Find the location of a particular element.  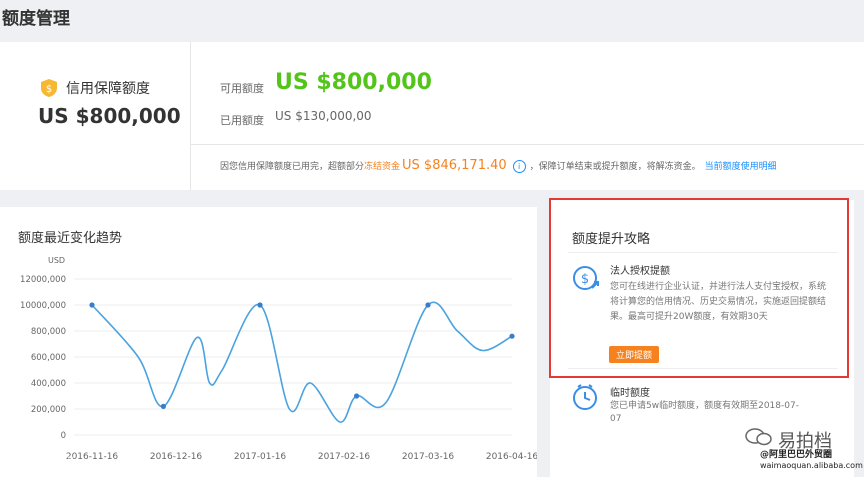

wechat-icon is located at coordinates (758, 437).